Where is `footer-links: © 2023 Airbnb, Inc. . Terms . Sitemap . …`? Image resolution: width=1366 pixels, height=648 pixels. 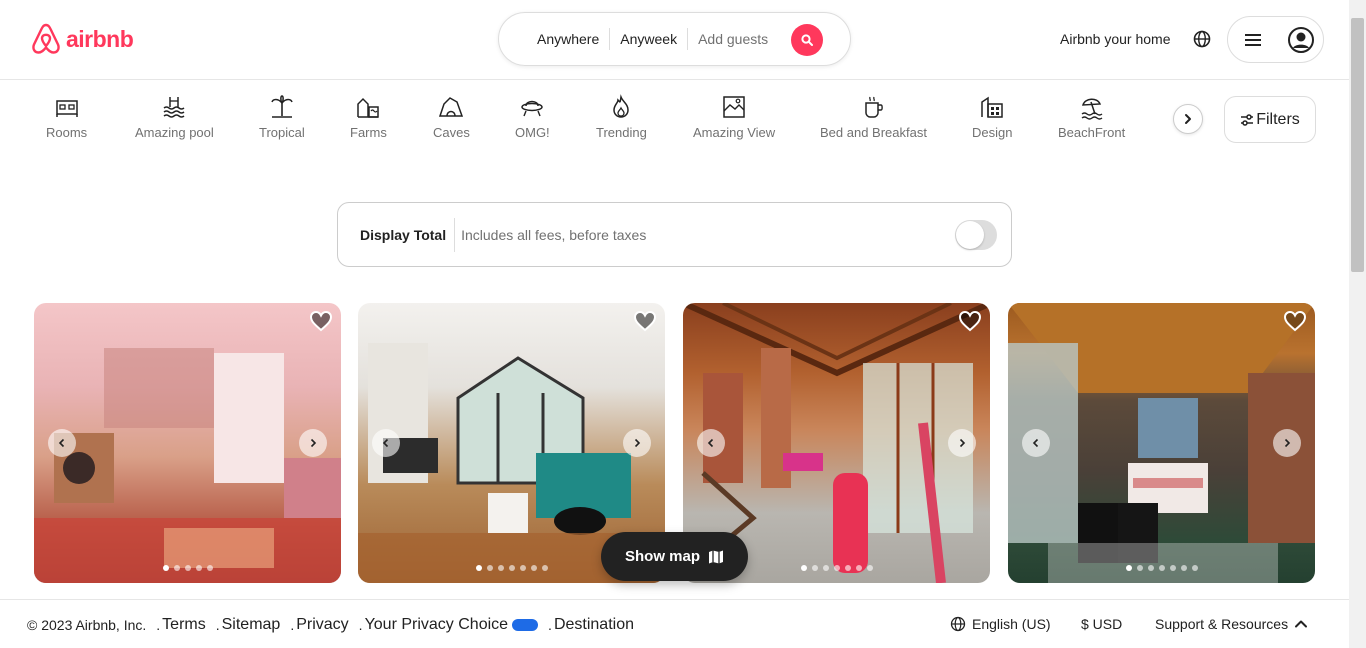
footer-links: © 2023 Airbnb, Inc. . Terms . Sitemap . … is located at coordinates (330, 625).